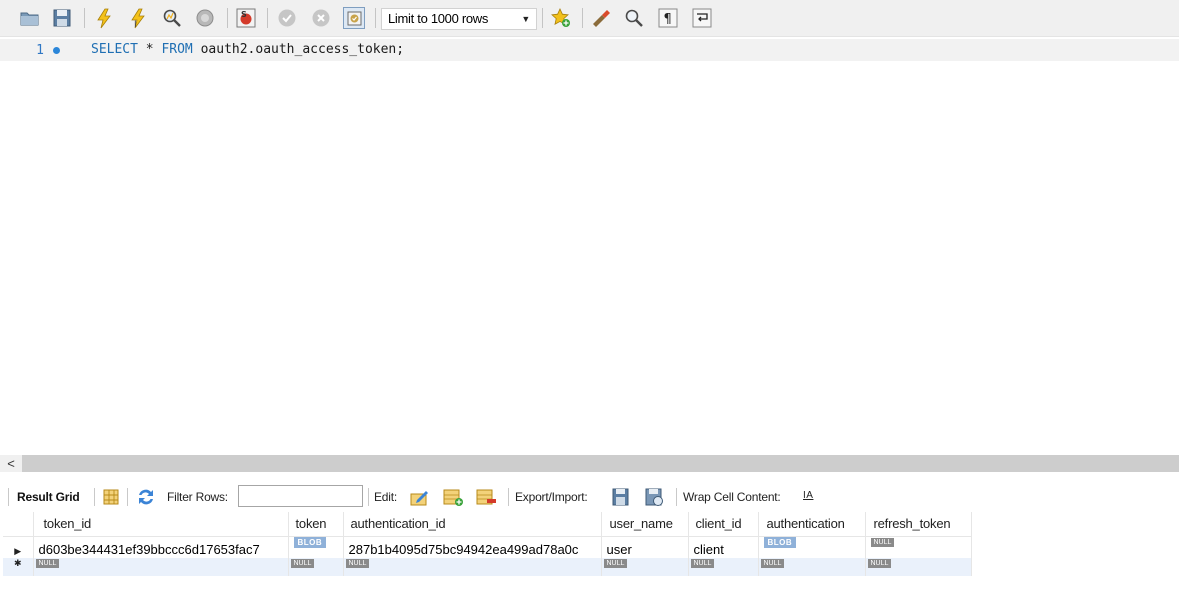 The height and width of the screenshot is (594, 1179). What do you see at coordinates (48, 497) in the screenshot?
I see `result-grid-tab: Result Grid` at bounding box center [48, 497].